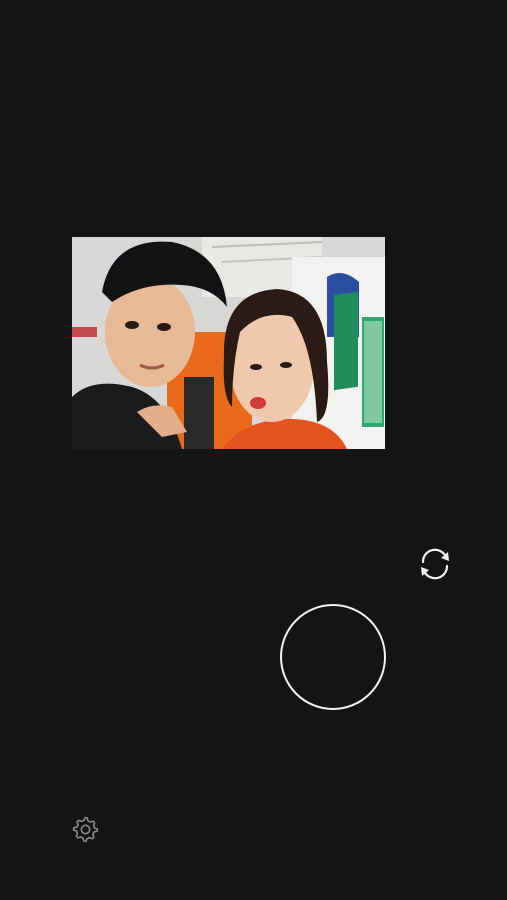 The image size is (507, 900). I want to click on shutter-button, so click(333, 657).